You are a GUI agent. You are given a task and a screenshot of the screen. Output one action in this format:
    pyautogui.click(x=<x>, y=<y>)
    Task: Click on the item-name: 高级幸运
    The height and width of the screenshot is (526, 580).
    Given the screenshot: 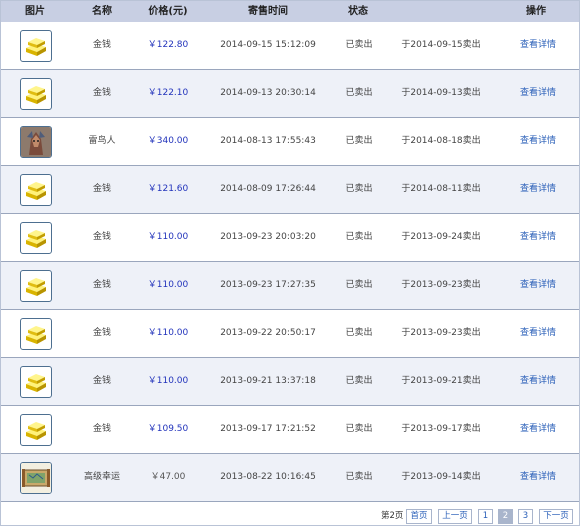 What is the action you would take?
    pyautogui.click(x=102, y=477)
    